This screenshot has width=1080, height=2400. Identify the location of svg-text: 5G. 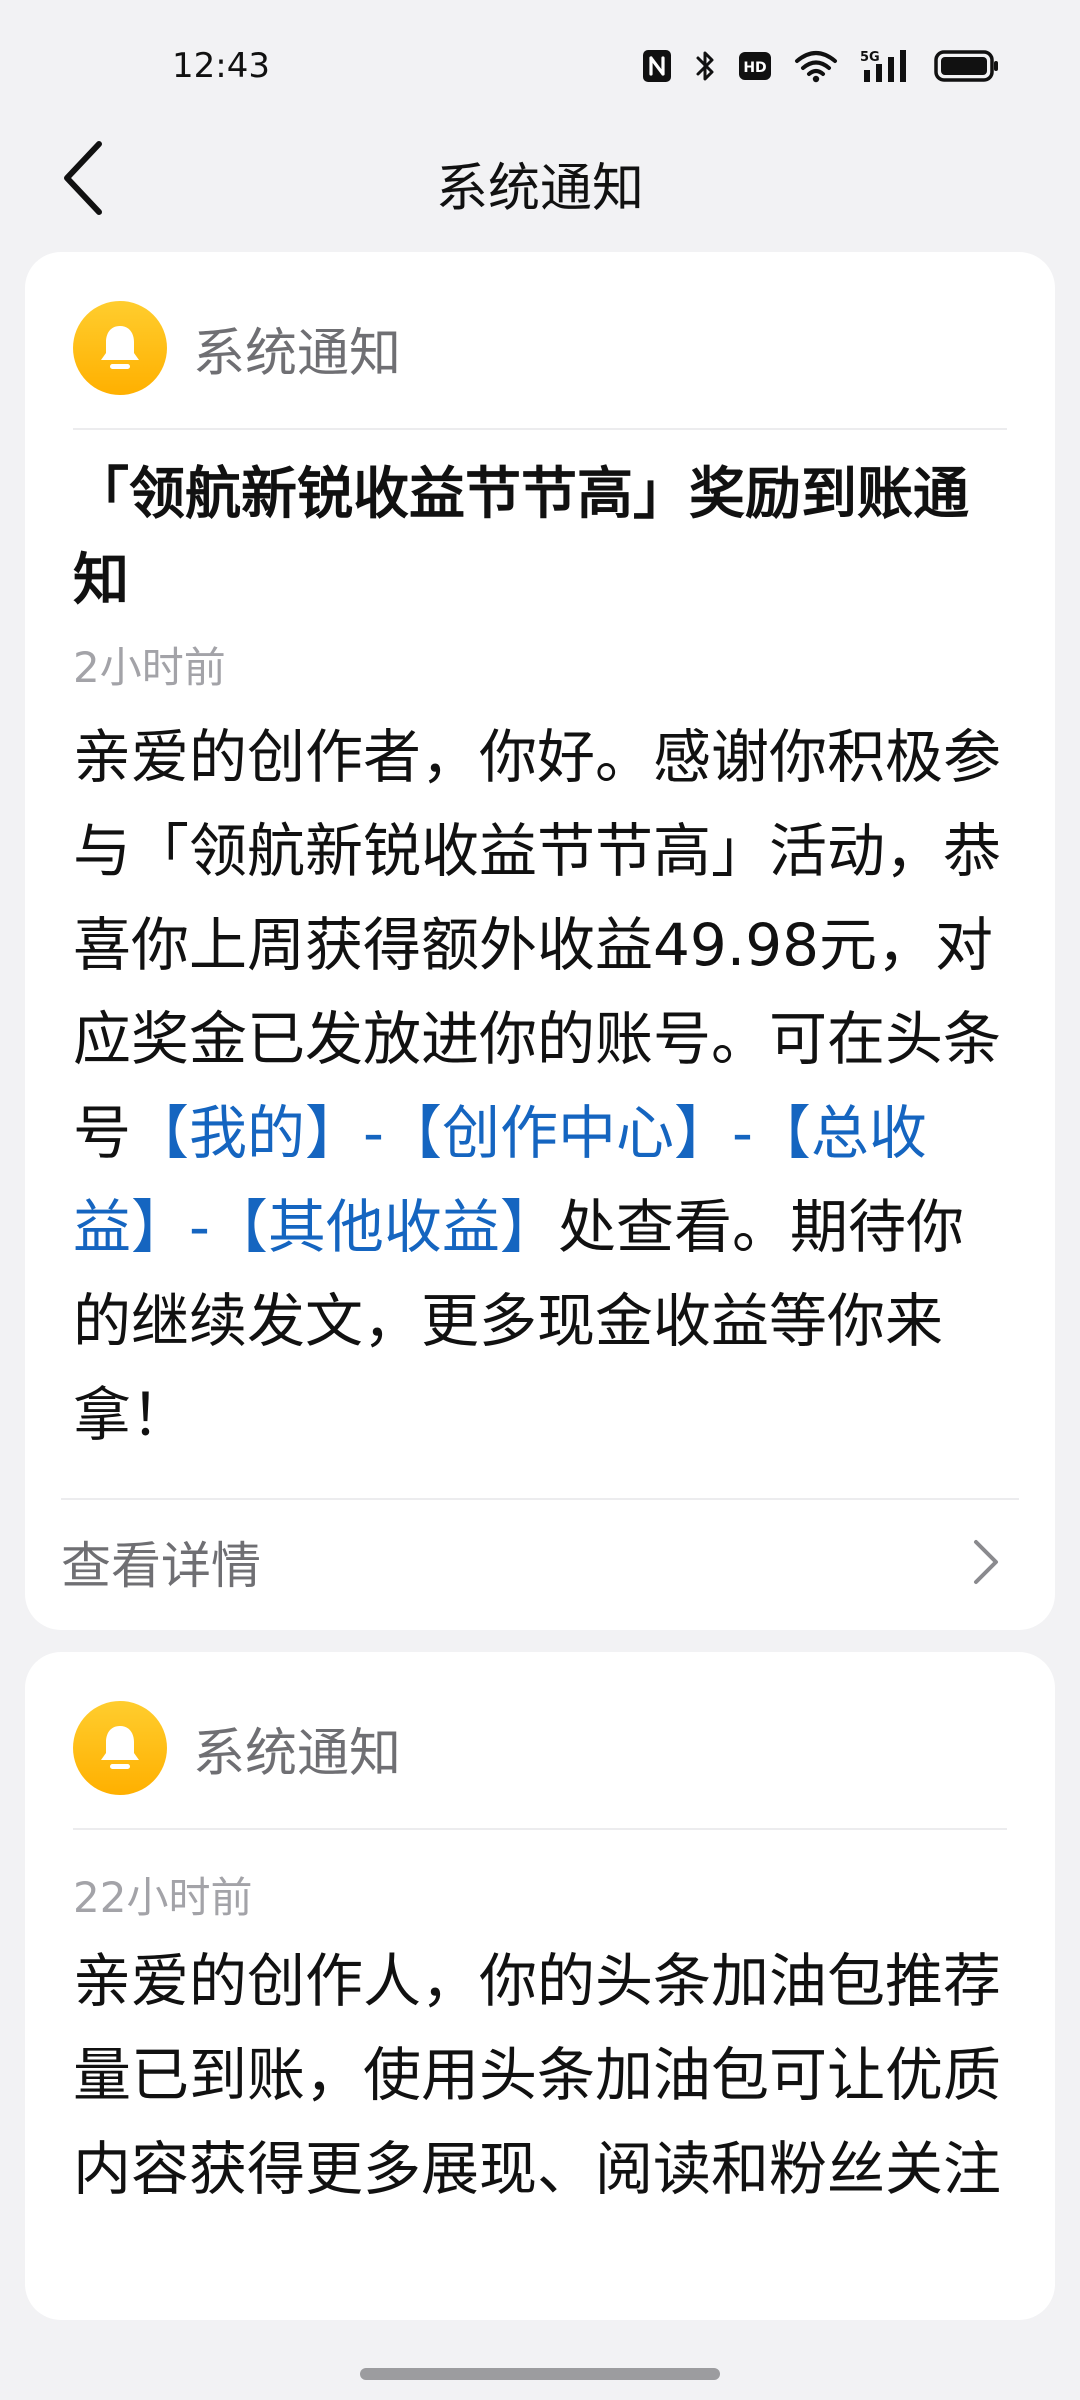
(870, 57).